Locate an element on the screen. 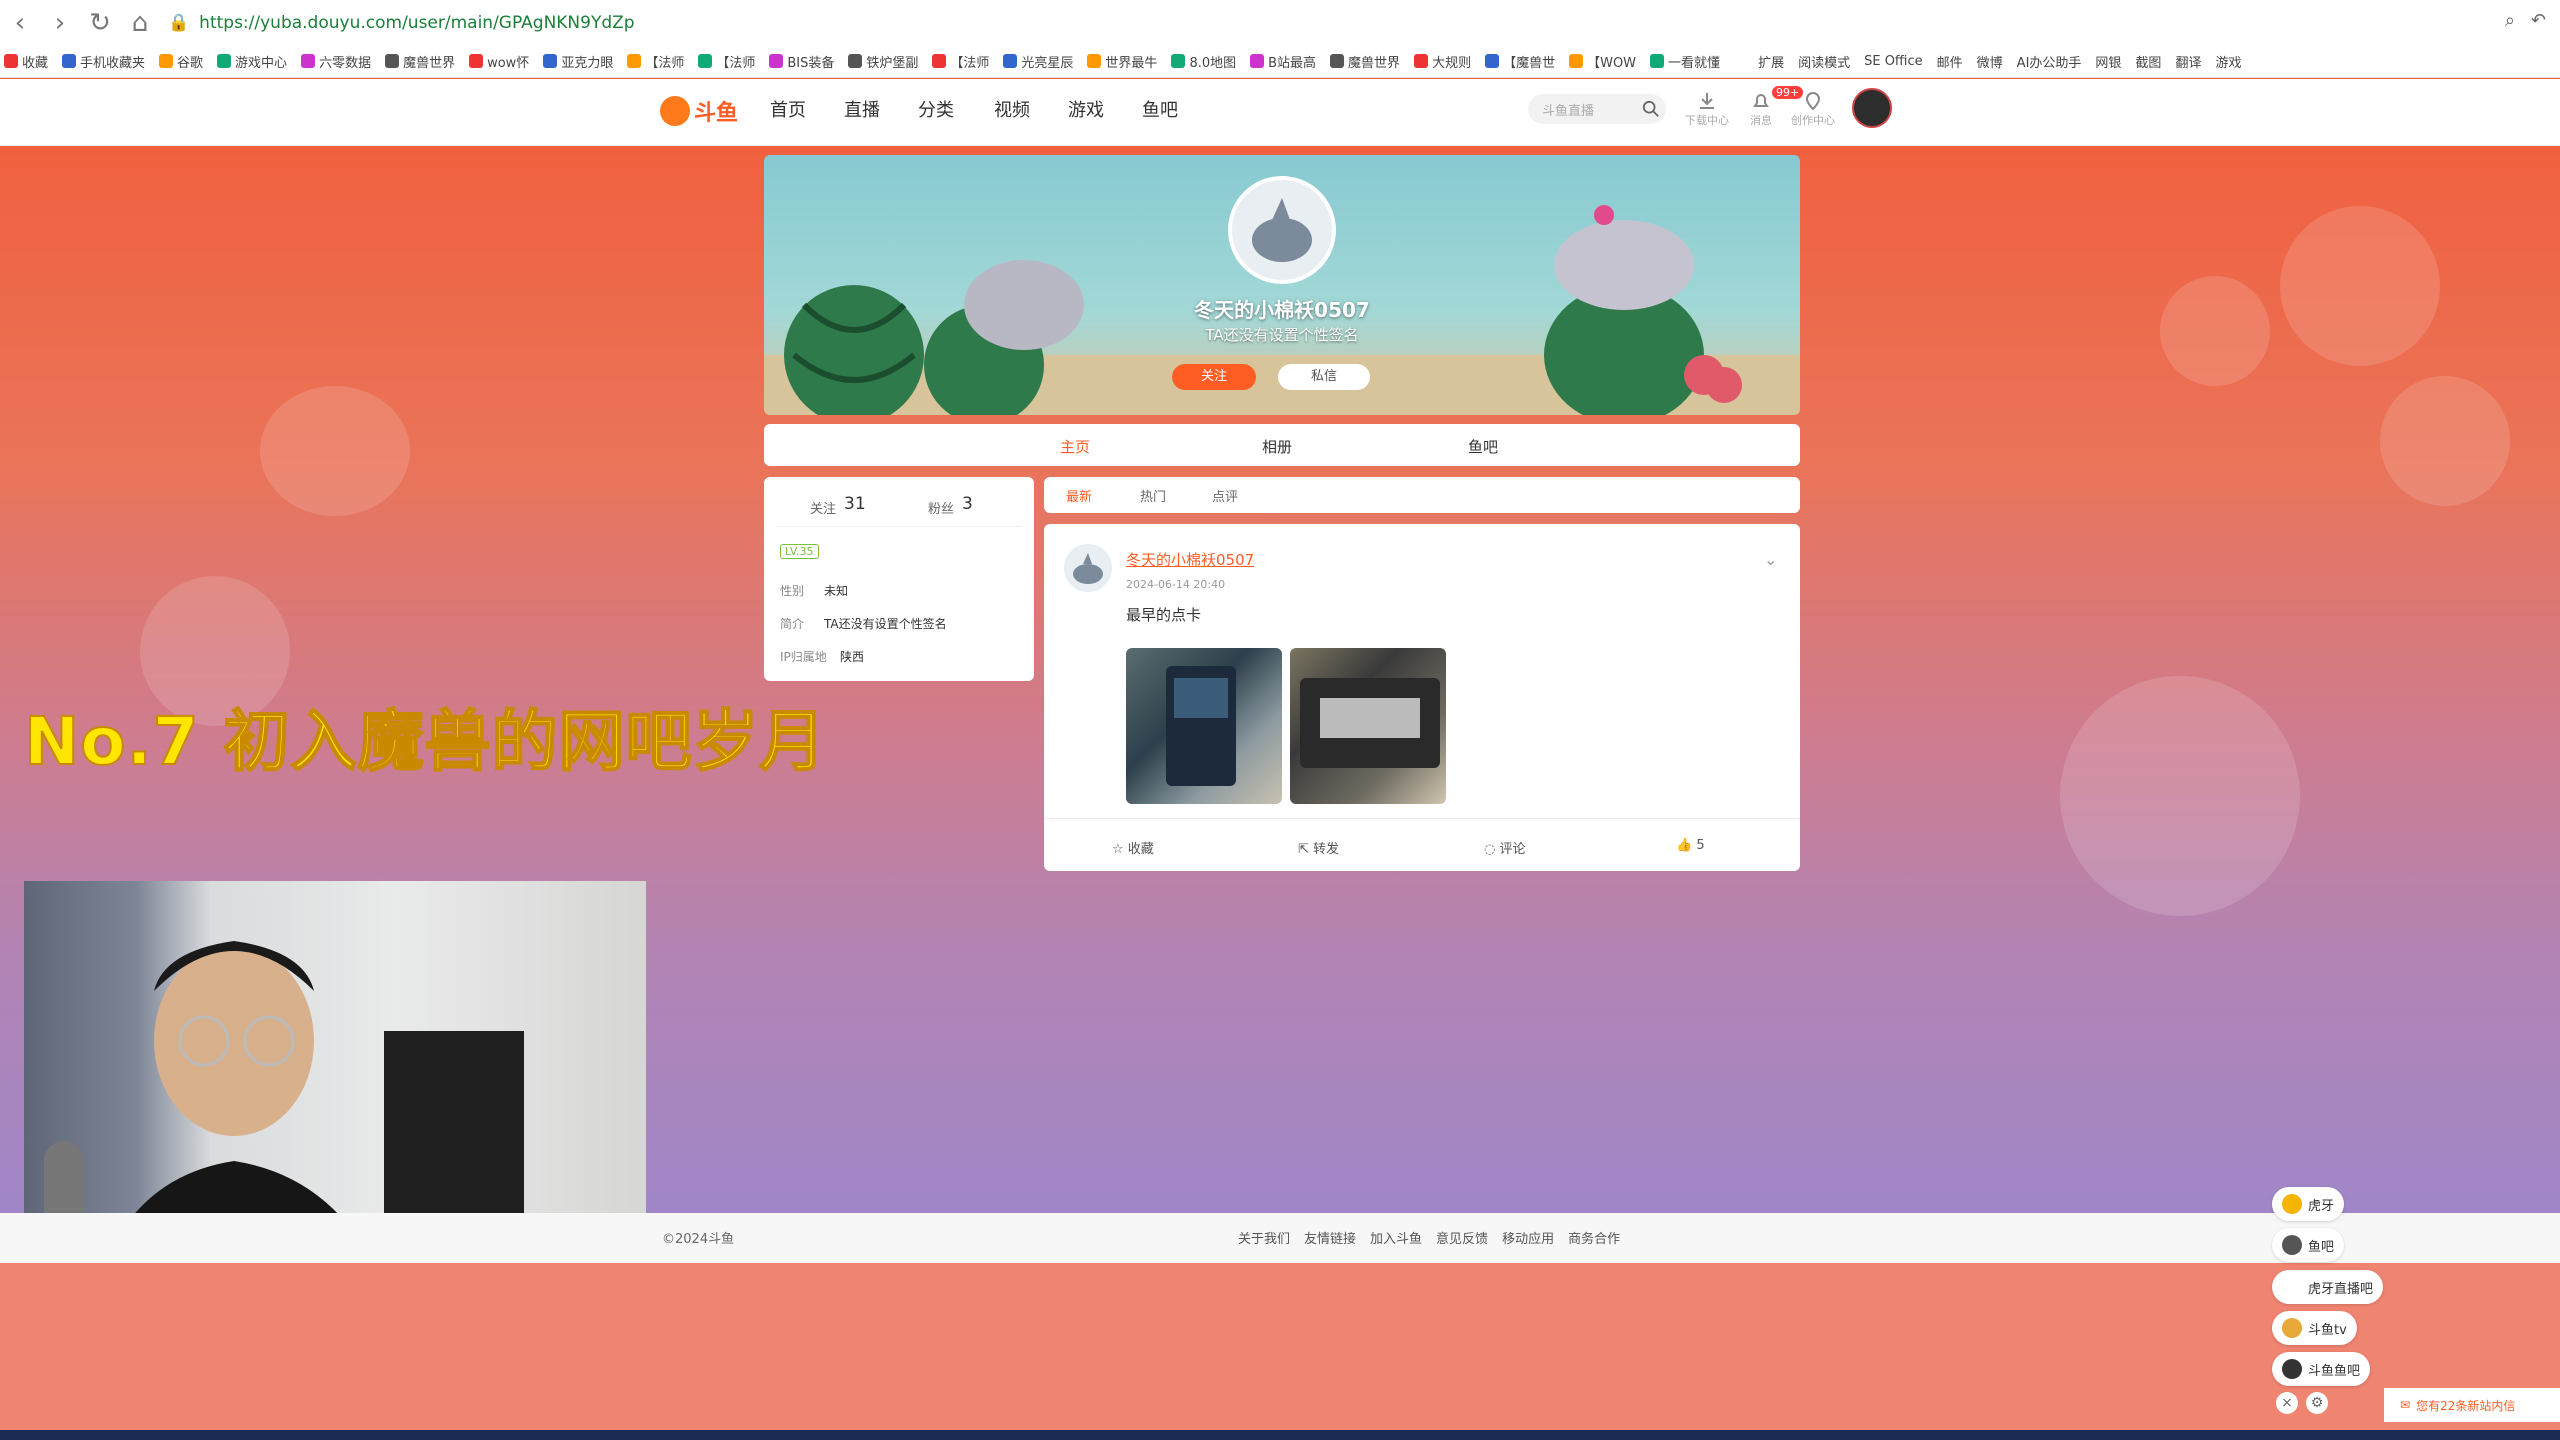 The height and width of the screenshot is (1440, 2560). bookmark-label: 【WOW is located at coordinates (1612, 63).